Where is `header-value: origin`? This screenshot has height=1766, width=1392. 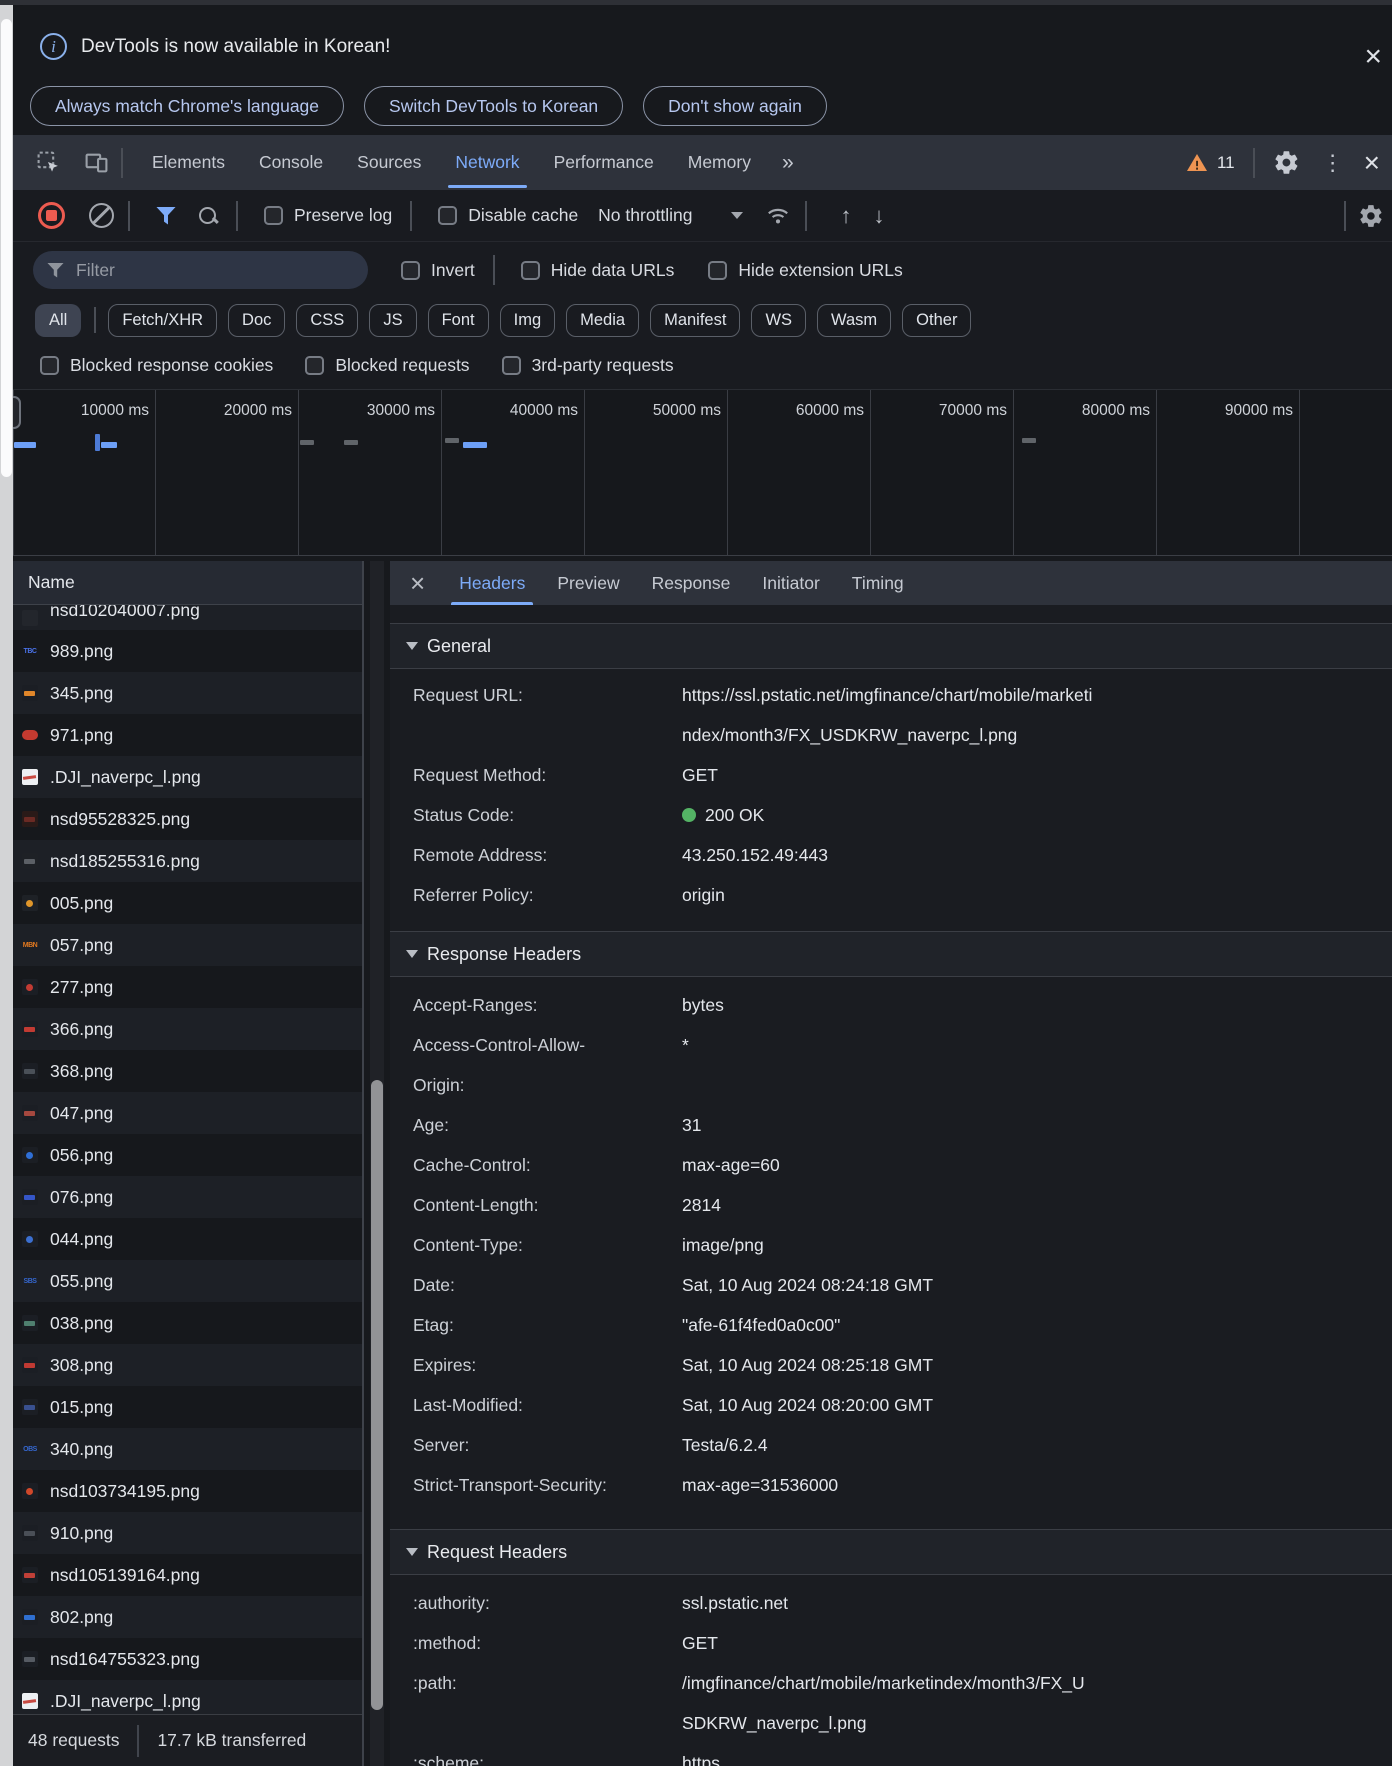
header-value: origin is located at coordinates (703, 894).